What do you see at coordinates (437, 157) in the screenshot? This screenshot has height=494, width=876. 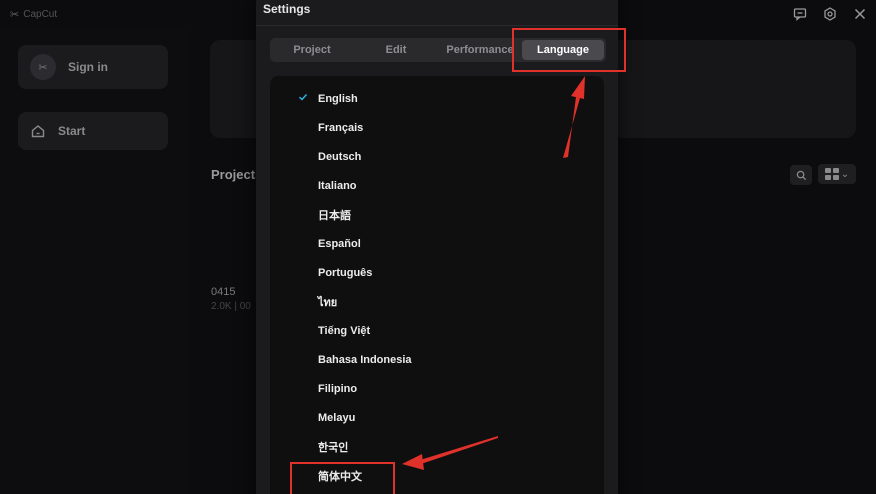 I see `language-option-german: Deutsch` at bounding box center [437, 157].